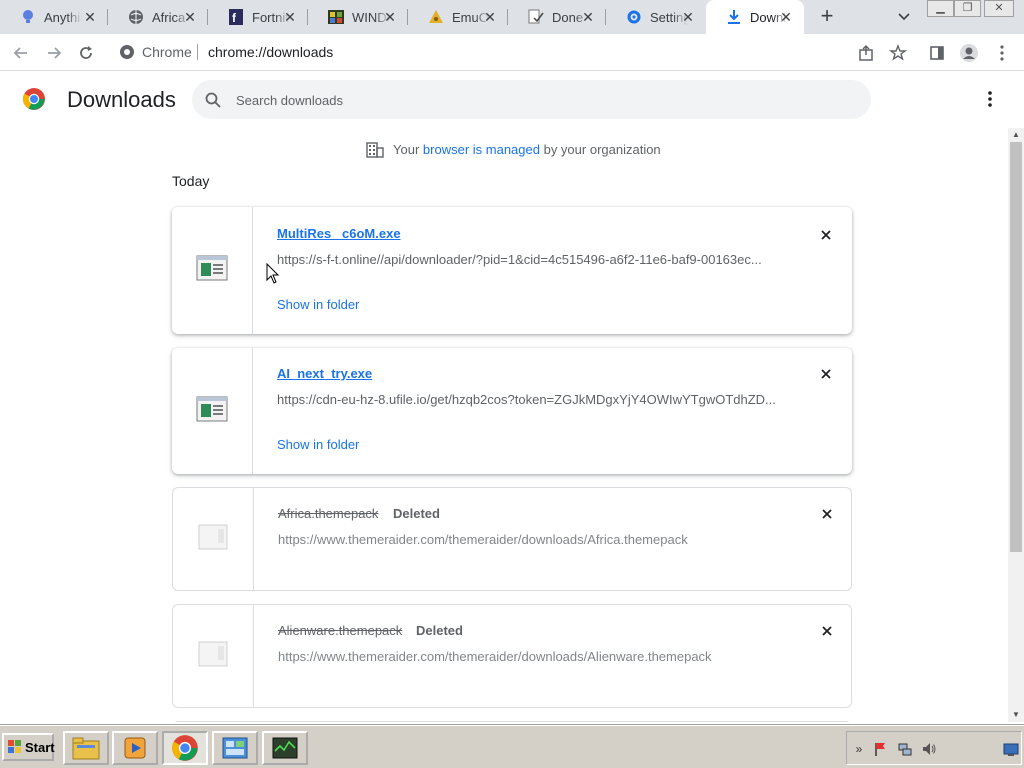 This screenshot has height=768, width=1024. I want to click on download-icon, so click(734, 17).